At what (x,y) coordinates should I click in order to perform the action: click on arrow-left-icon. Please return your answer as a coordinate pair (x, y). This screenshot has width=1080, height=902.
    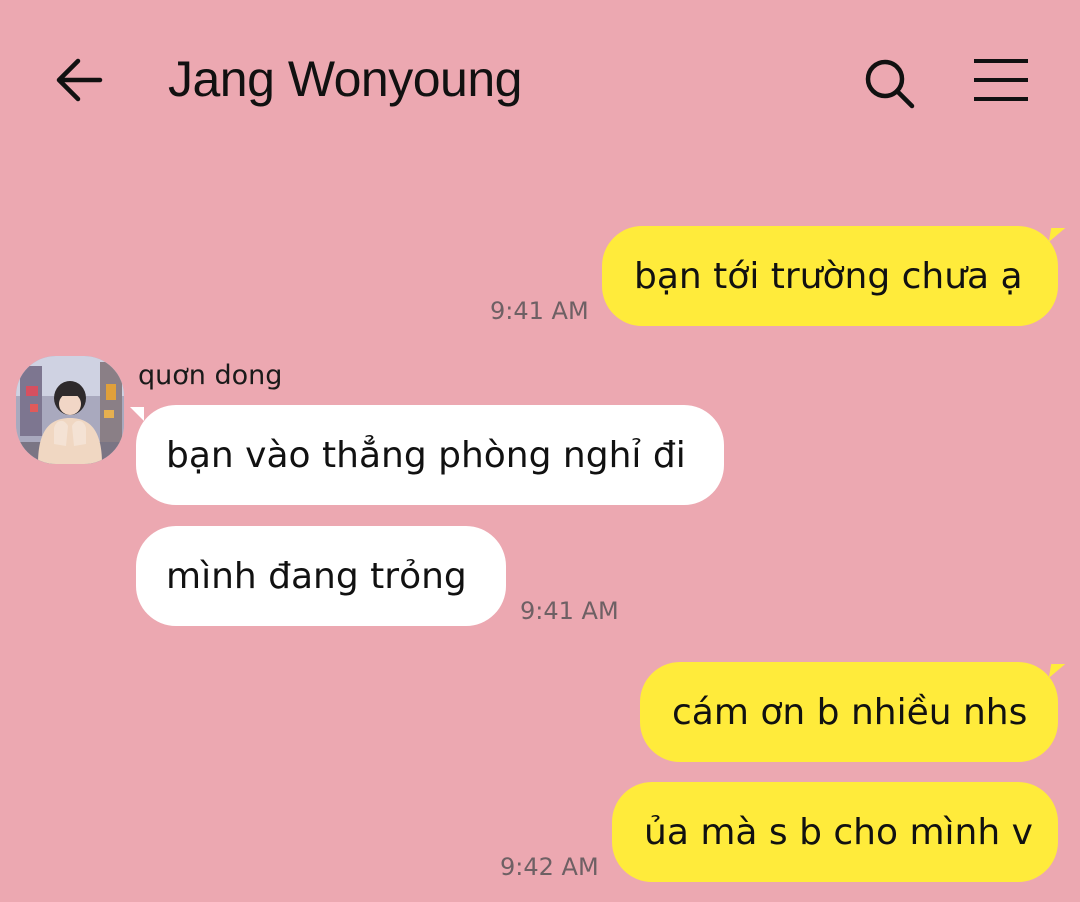
    Looking at the image, I should click on (79, 80).